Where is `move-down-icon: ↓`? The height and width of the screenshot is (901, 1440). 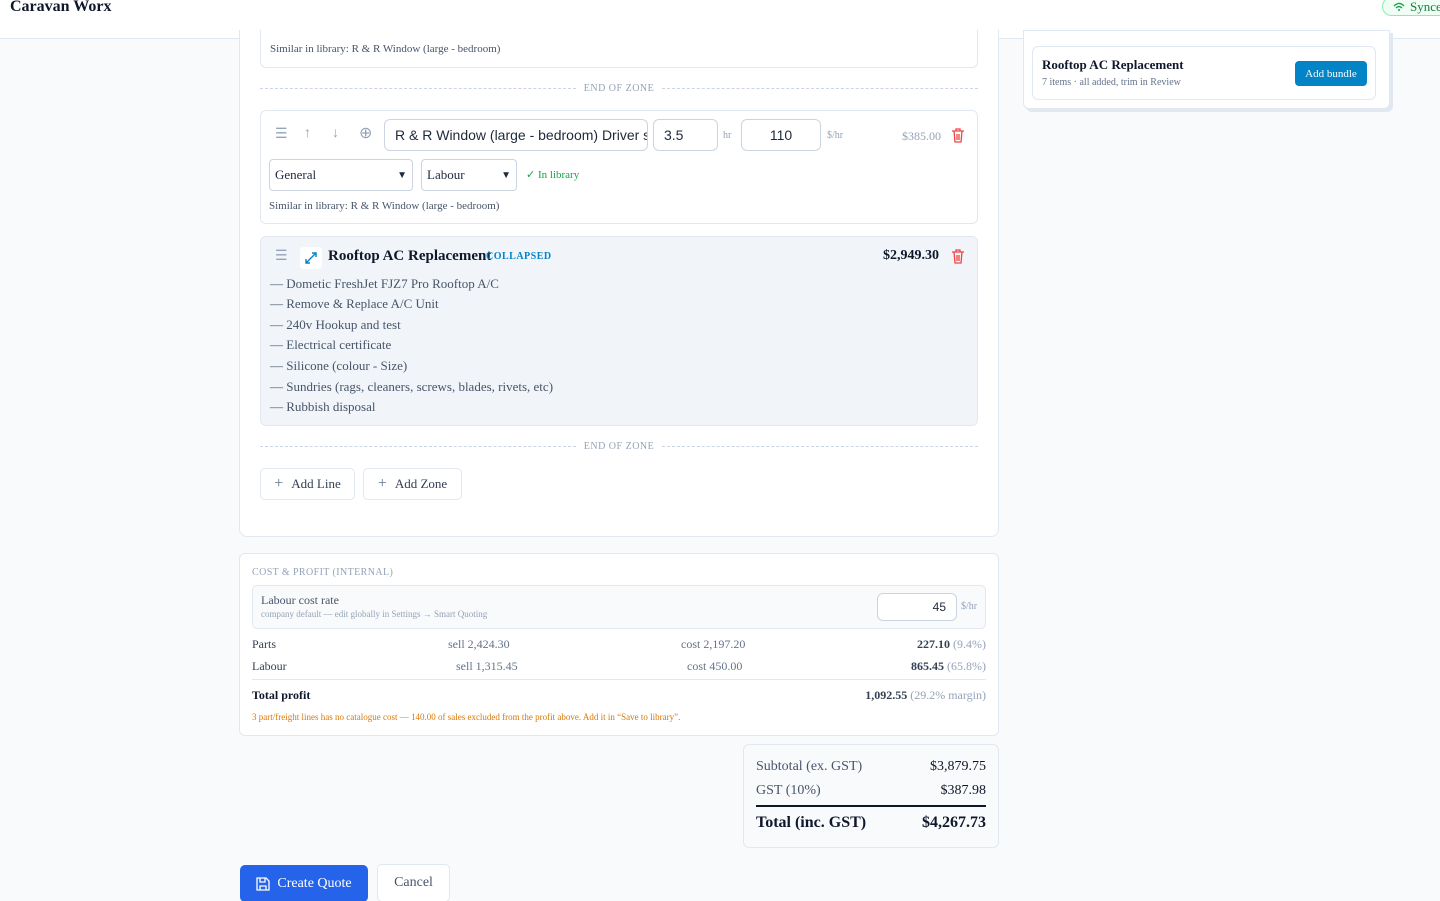 move-down-icon: ↓ is located at coordinates (335, 134).